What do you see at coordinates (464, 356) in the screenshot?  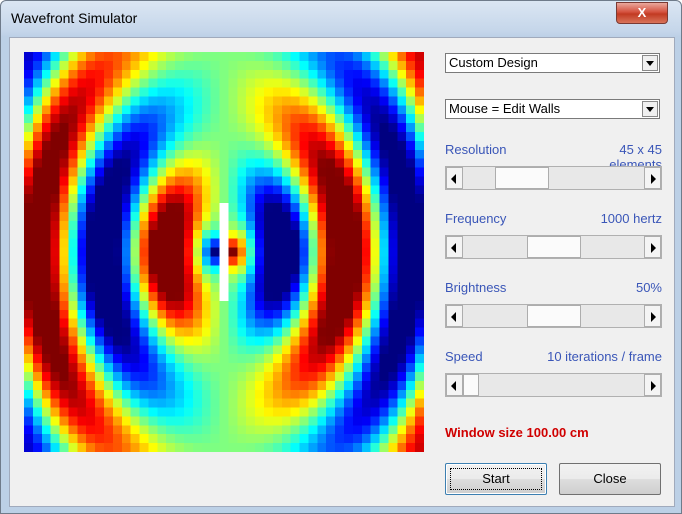 I see `speed-label: Speed` at bounding box center [464, 356].